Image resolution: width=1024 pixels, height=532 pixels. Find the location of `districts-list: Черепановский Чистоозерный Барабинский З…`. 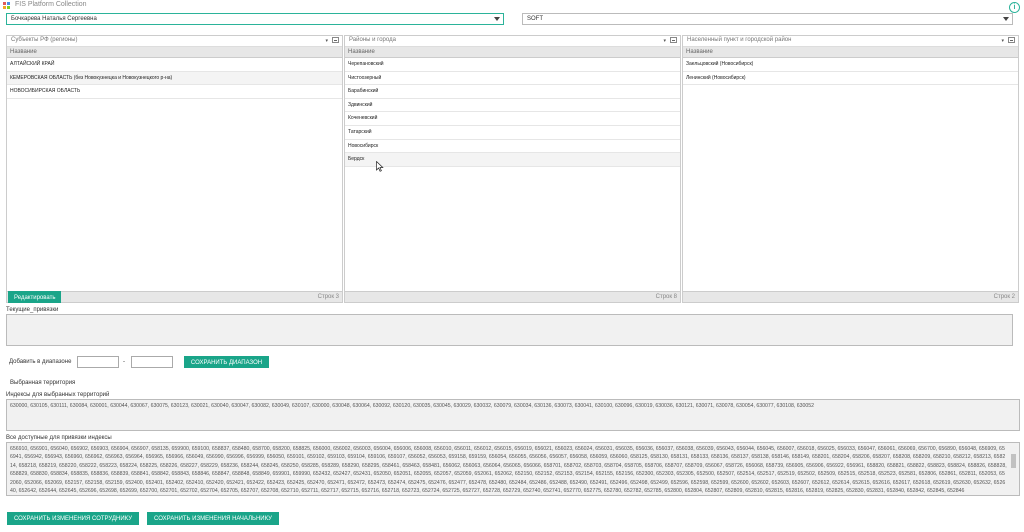

districts-list: Черепановский Чистоозерный Барабинский З… is located at coordinates (512, 112).